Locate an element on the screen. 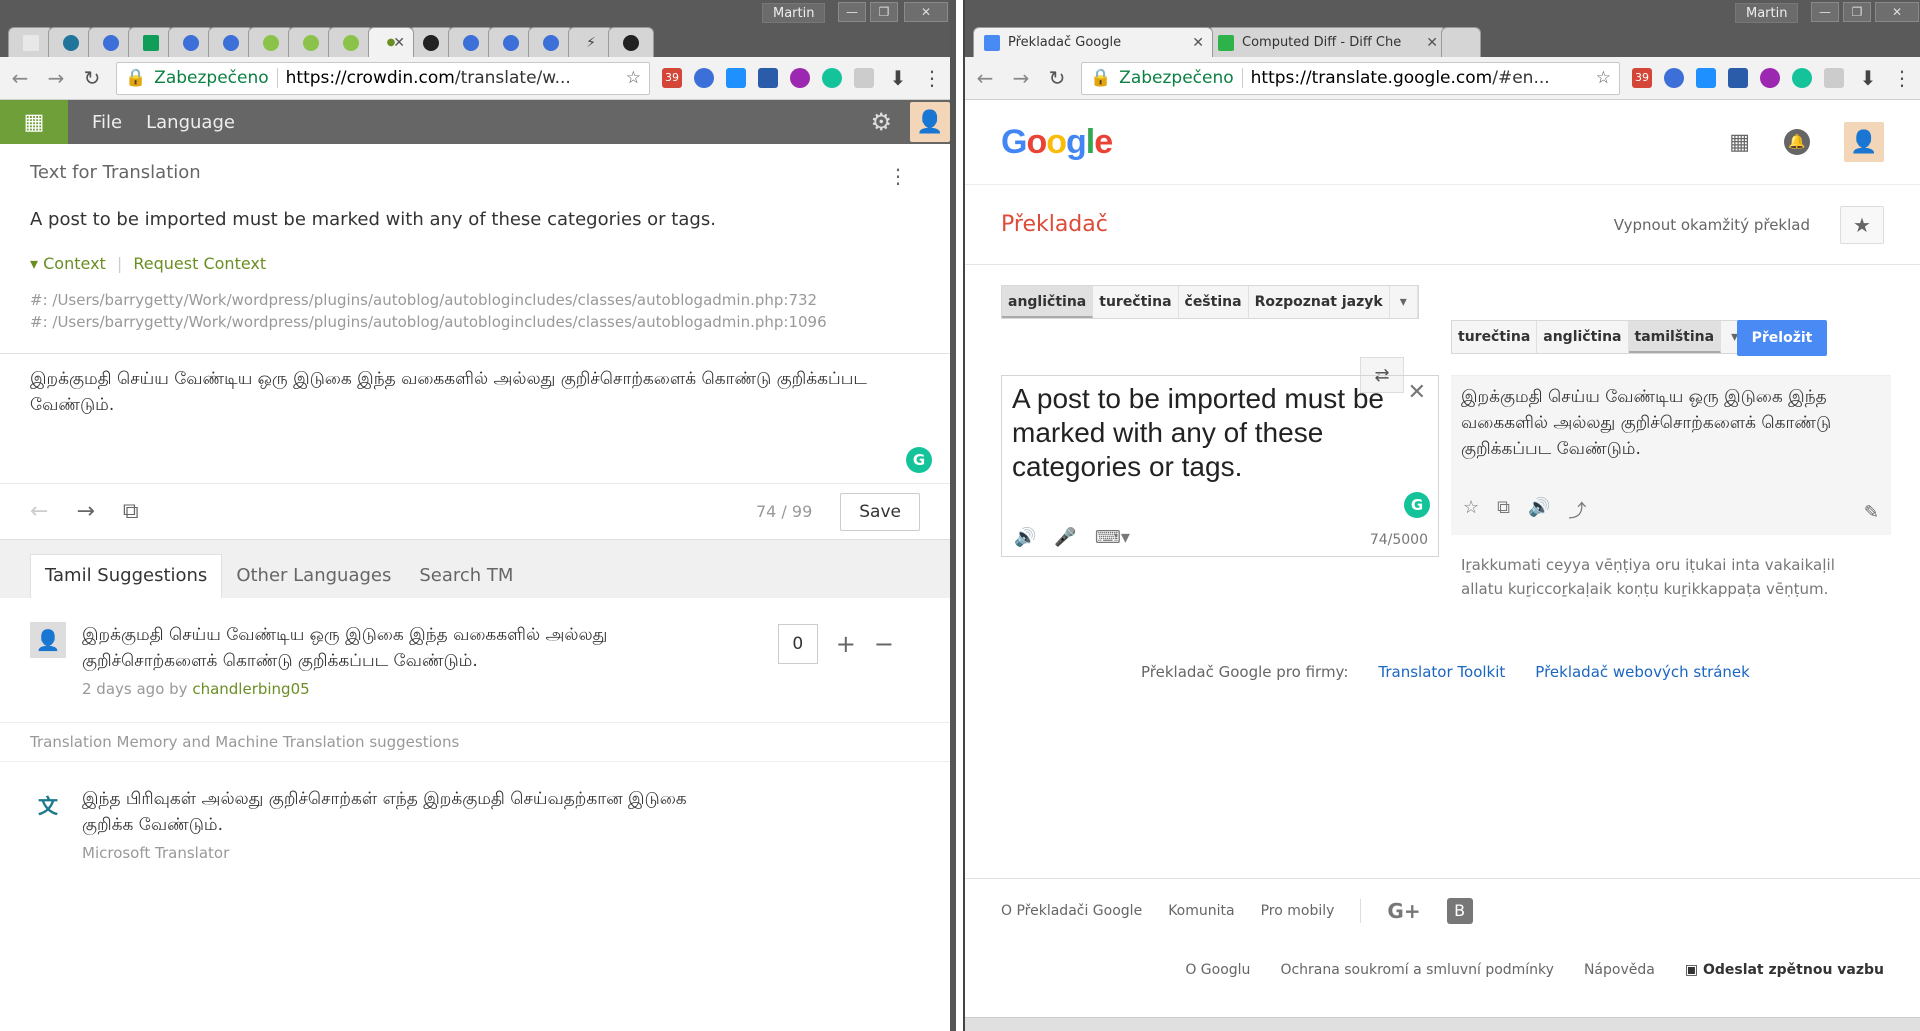 Image resolution: width=1920 pixels, height=1031 pixels. tab-tamil-suggestions: Tamil Suggestions is located at coordinates (126, 576).